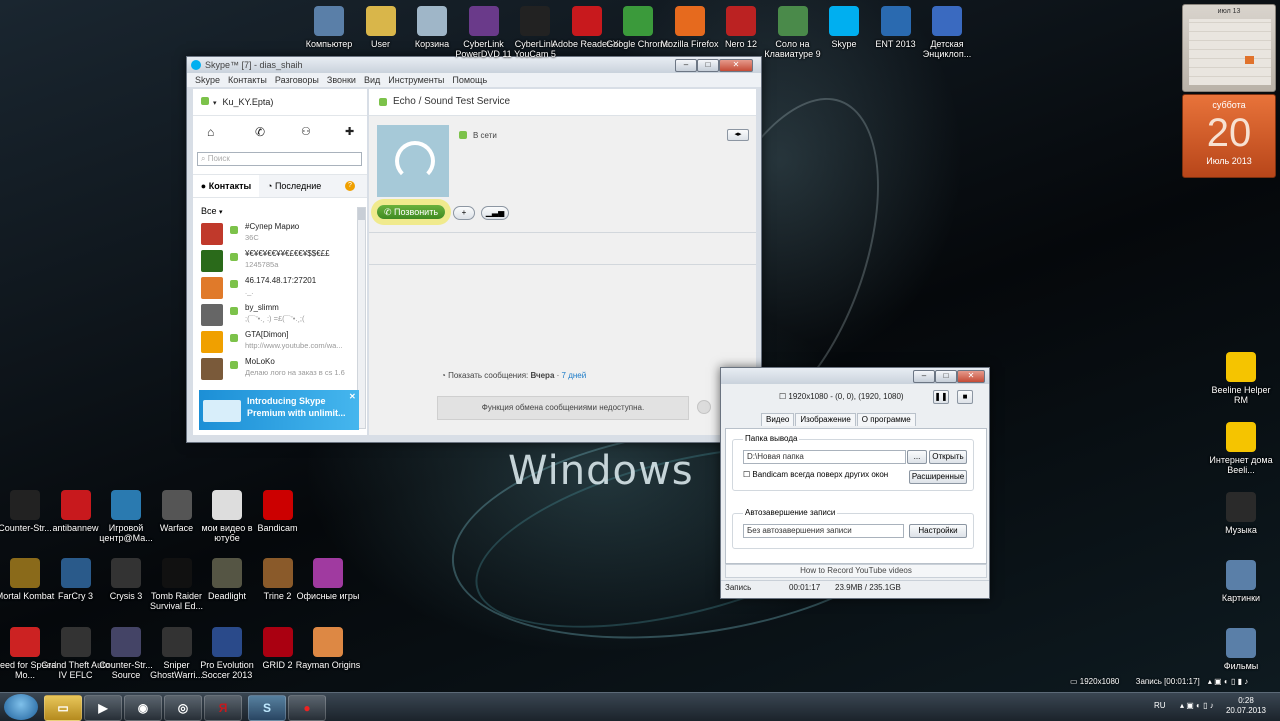 This screenshot has height=721, width=1280. I want to click on desktop-shortcut: Beeline Helper RM, so click(1241, 378).